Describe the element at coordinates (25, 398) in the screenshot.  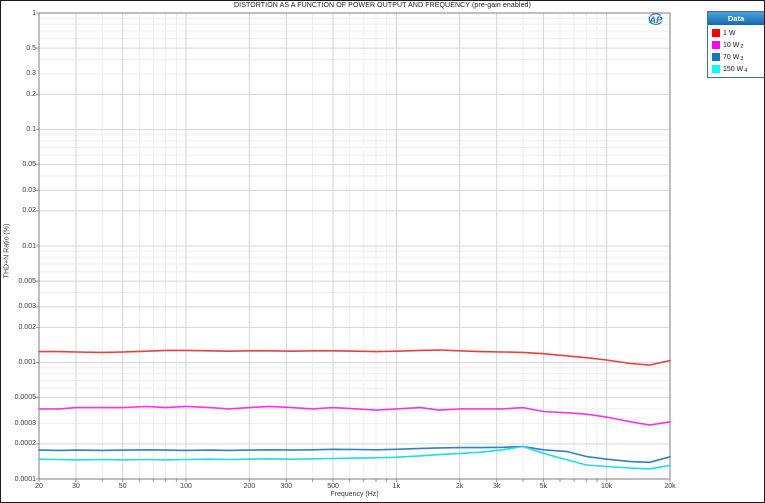
I see `y-tick-label: 0.0005` at that location.